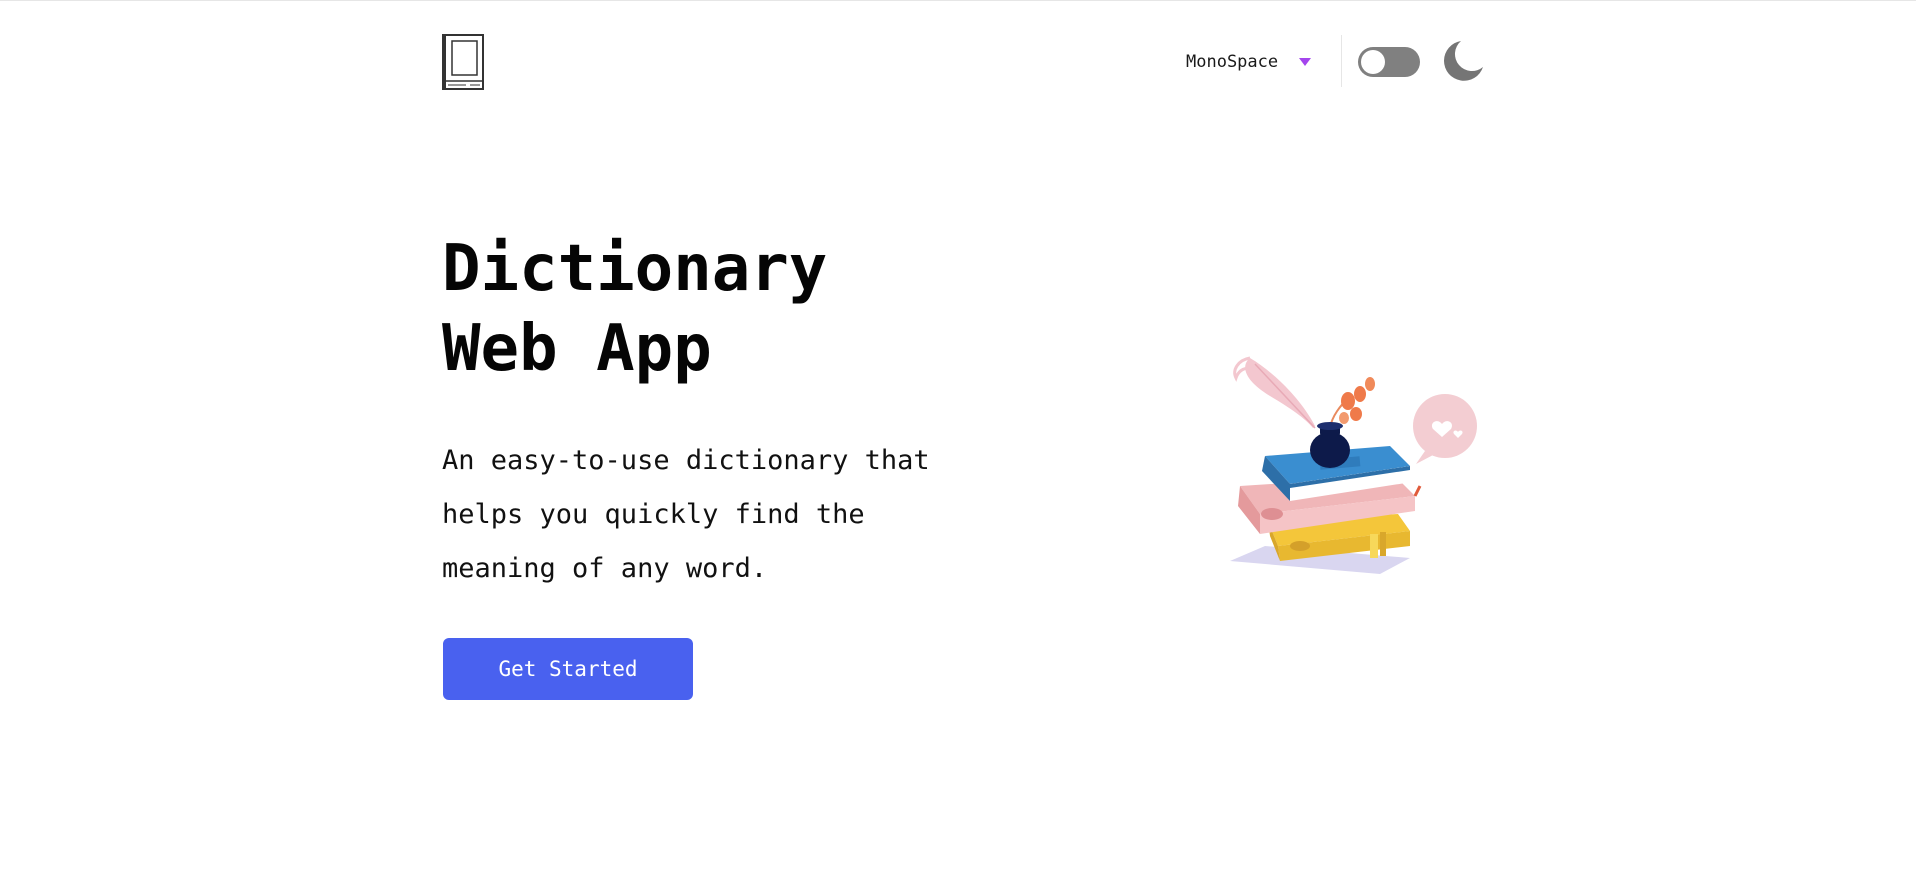  Describe the element at coordinates (577, 349) in the screenshot. I see `page-title-line: Web App` at that location.